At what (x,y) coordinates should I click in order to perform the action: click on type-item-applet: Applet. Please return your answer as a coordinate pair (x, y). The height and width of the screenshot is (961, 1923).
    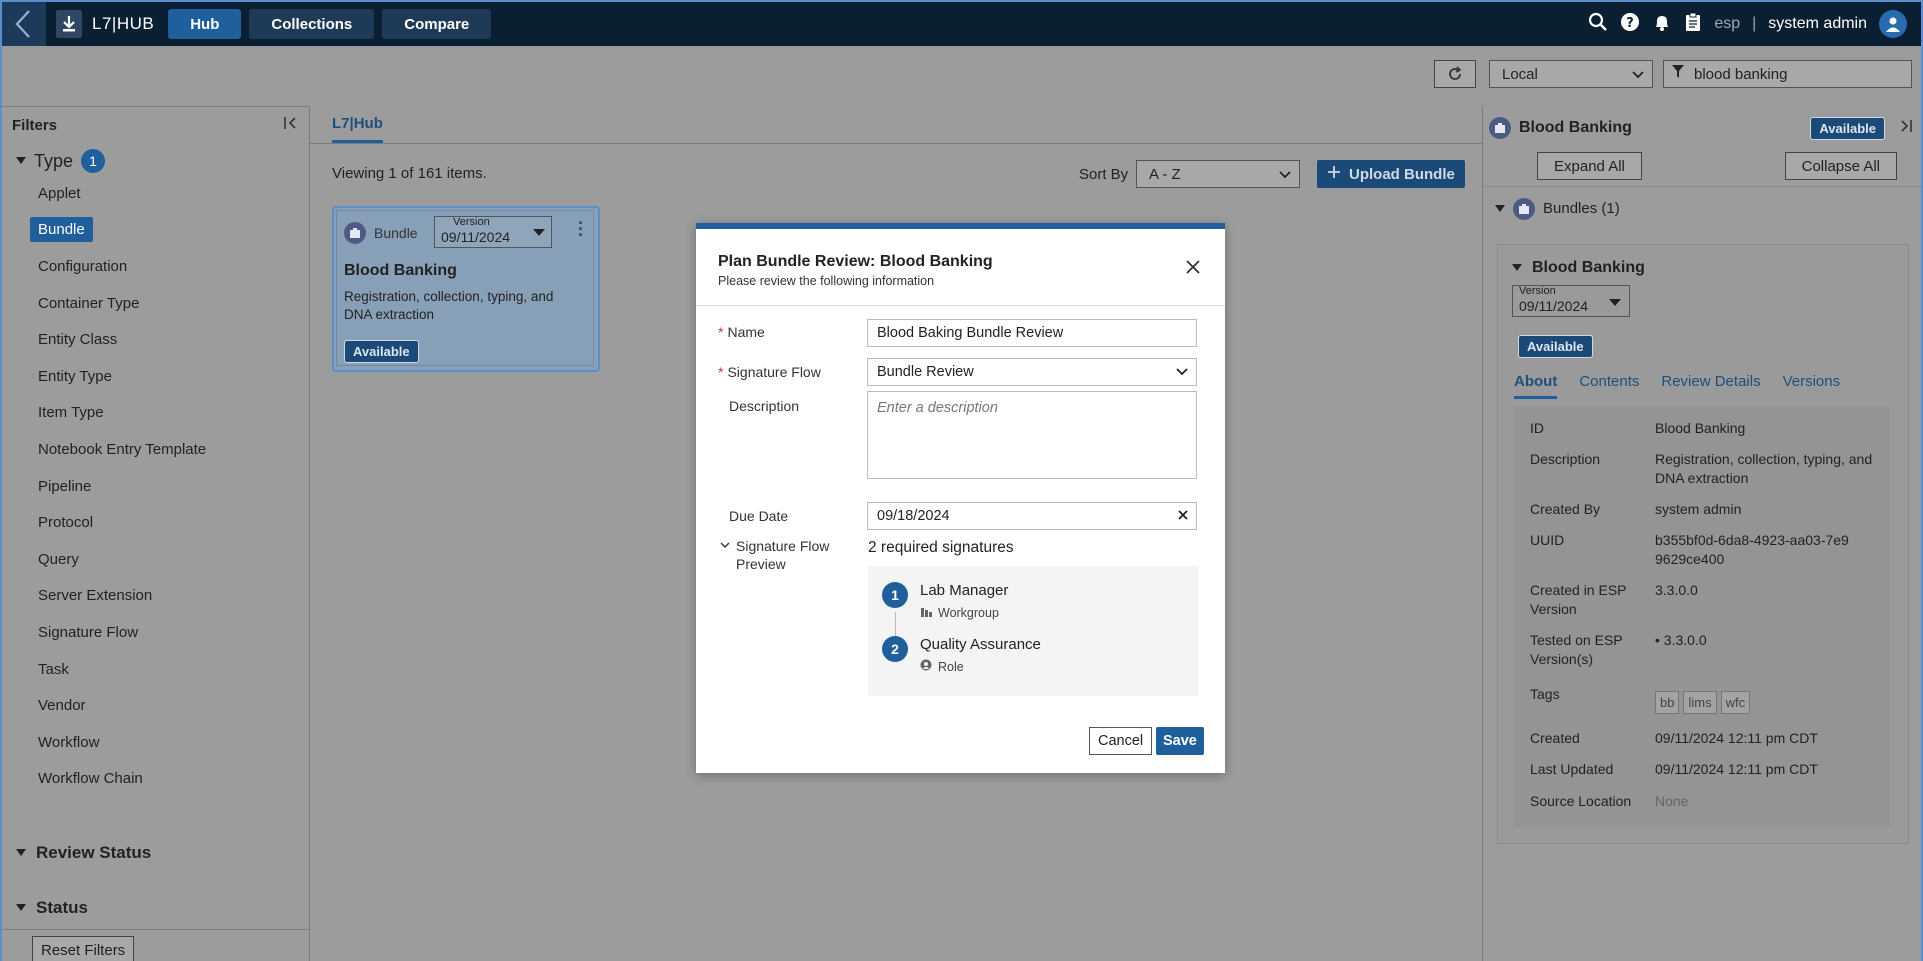
    Looking at the image, I should click on (173, 193).